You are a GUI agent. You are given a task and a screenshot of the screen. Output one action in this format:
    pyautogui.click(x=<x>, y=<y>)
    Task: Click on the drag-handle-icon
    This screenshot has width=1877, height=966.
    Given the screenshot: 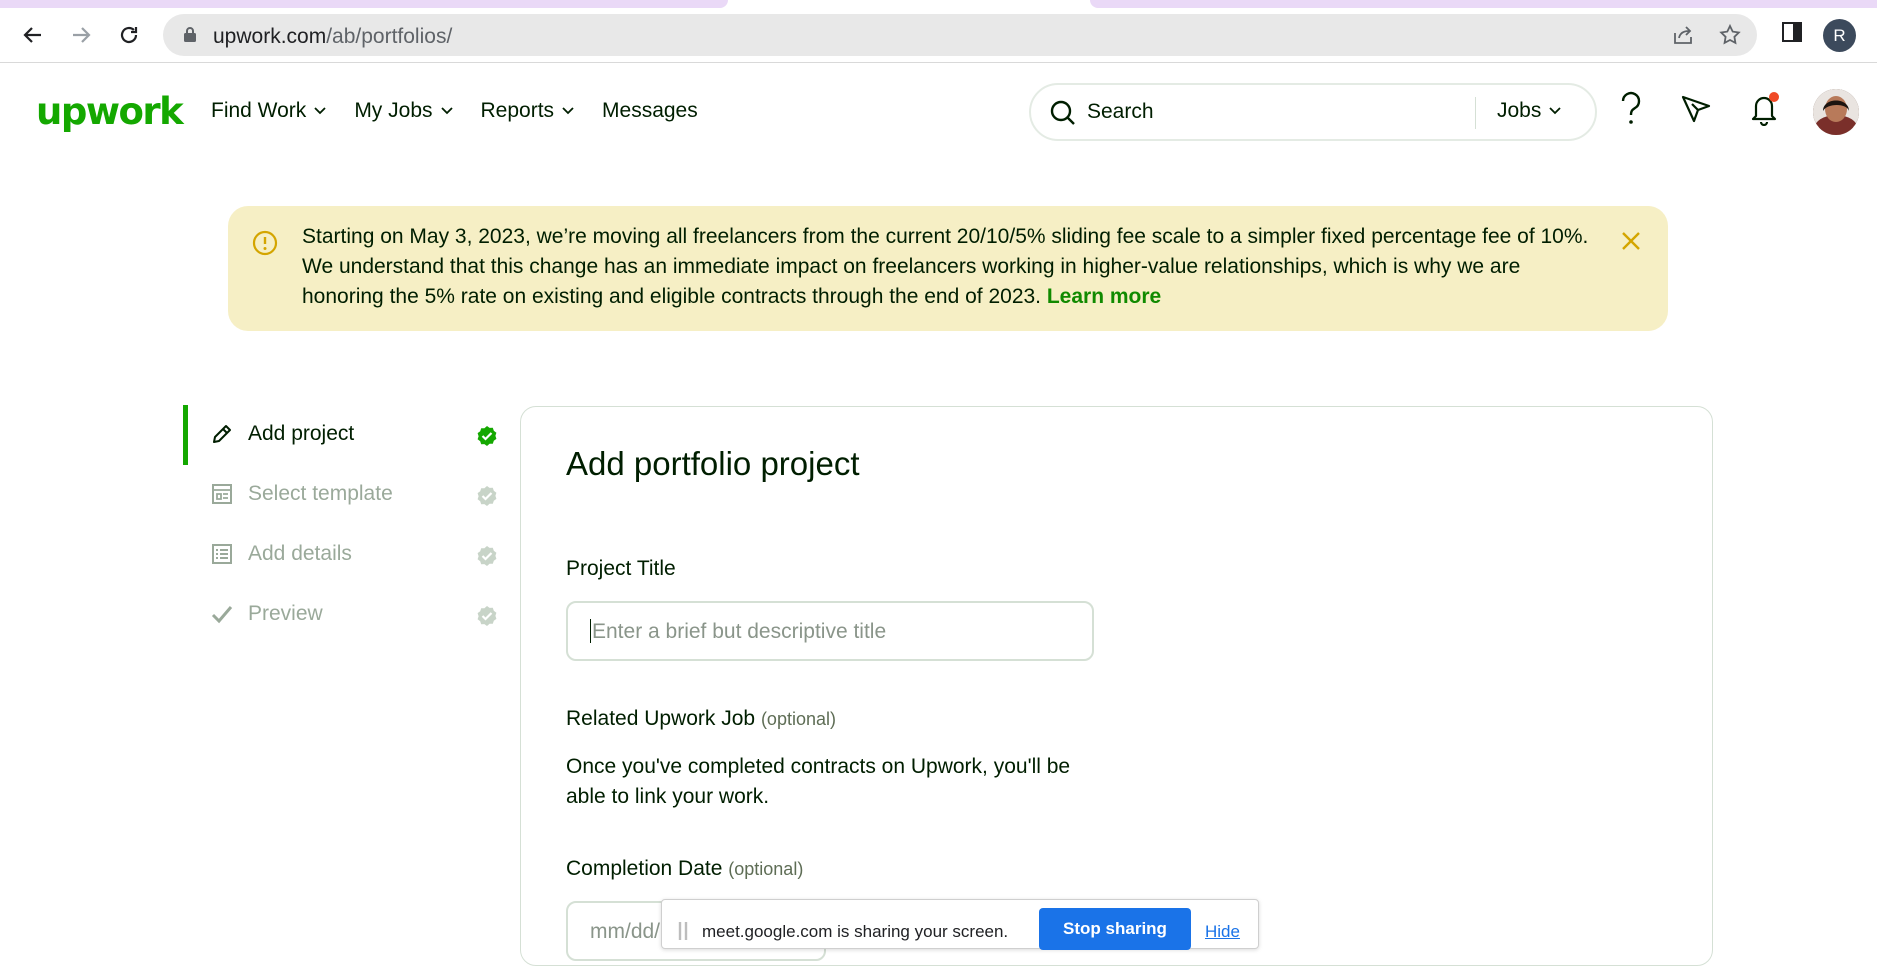 What is the action you would take?
    pyautogui.click(x=683, y=933)
    